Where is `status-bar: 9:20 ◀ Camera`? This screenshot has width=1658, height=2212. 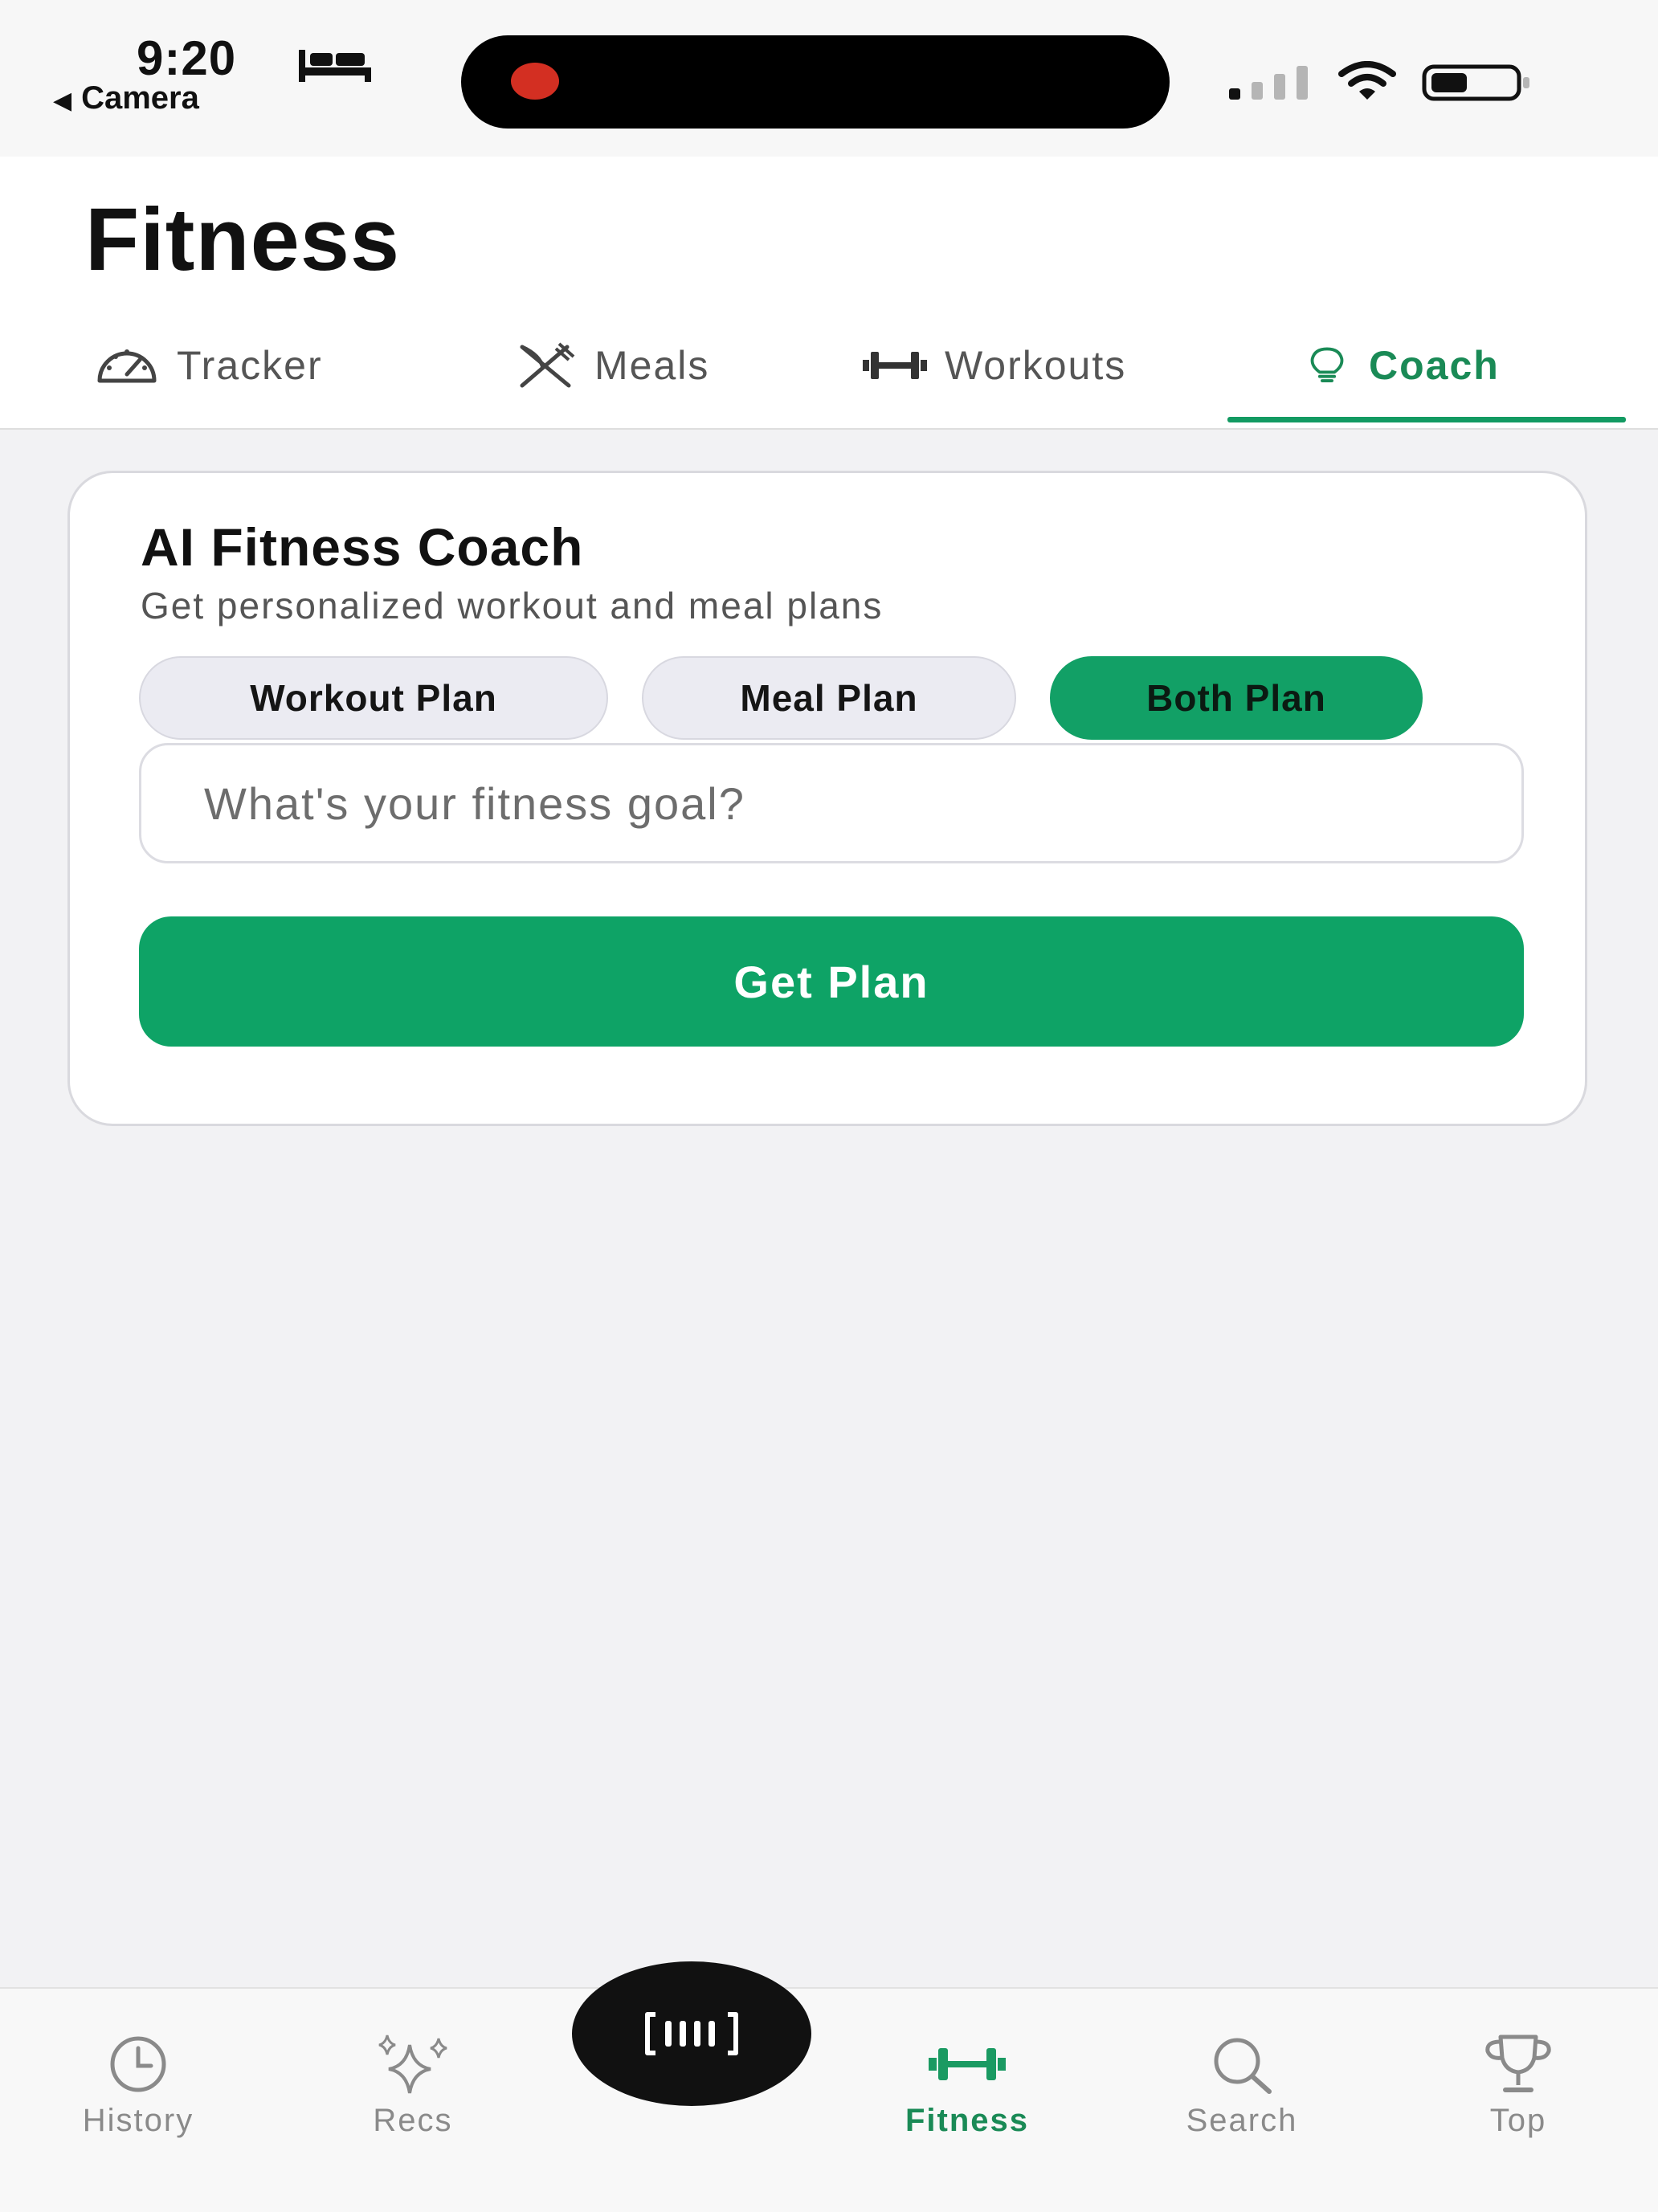
status-bar: 9:20 ◀ Camera is located at coordinates (829, 78).